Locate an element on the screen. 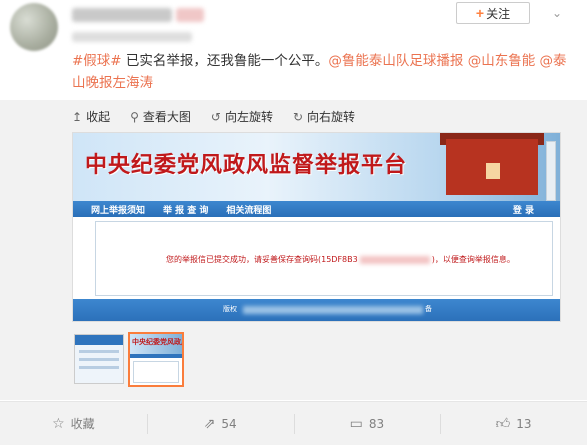  thumbnail-2-selected: 中央纪委党风政风监督举报平台 is located at coordinates (156, 359).